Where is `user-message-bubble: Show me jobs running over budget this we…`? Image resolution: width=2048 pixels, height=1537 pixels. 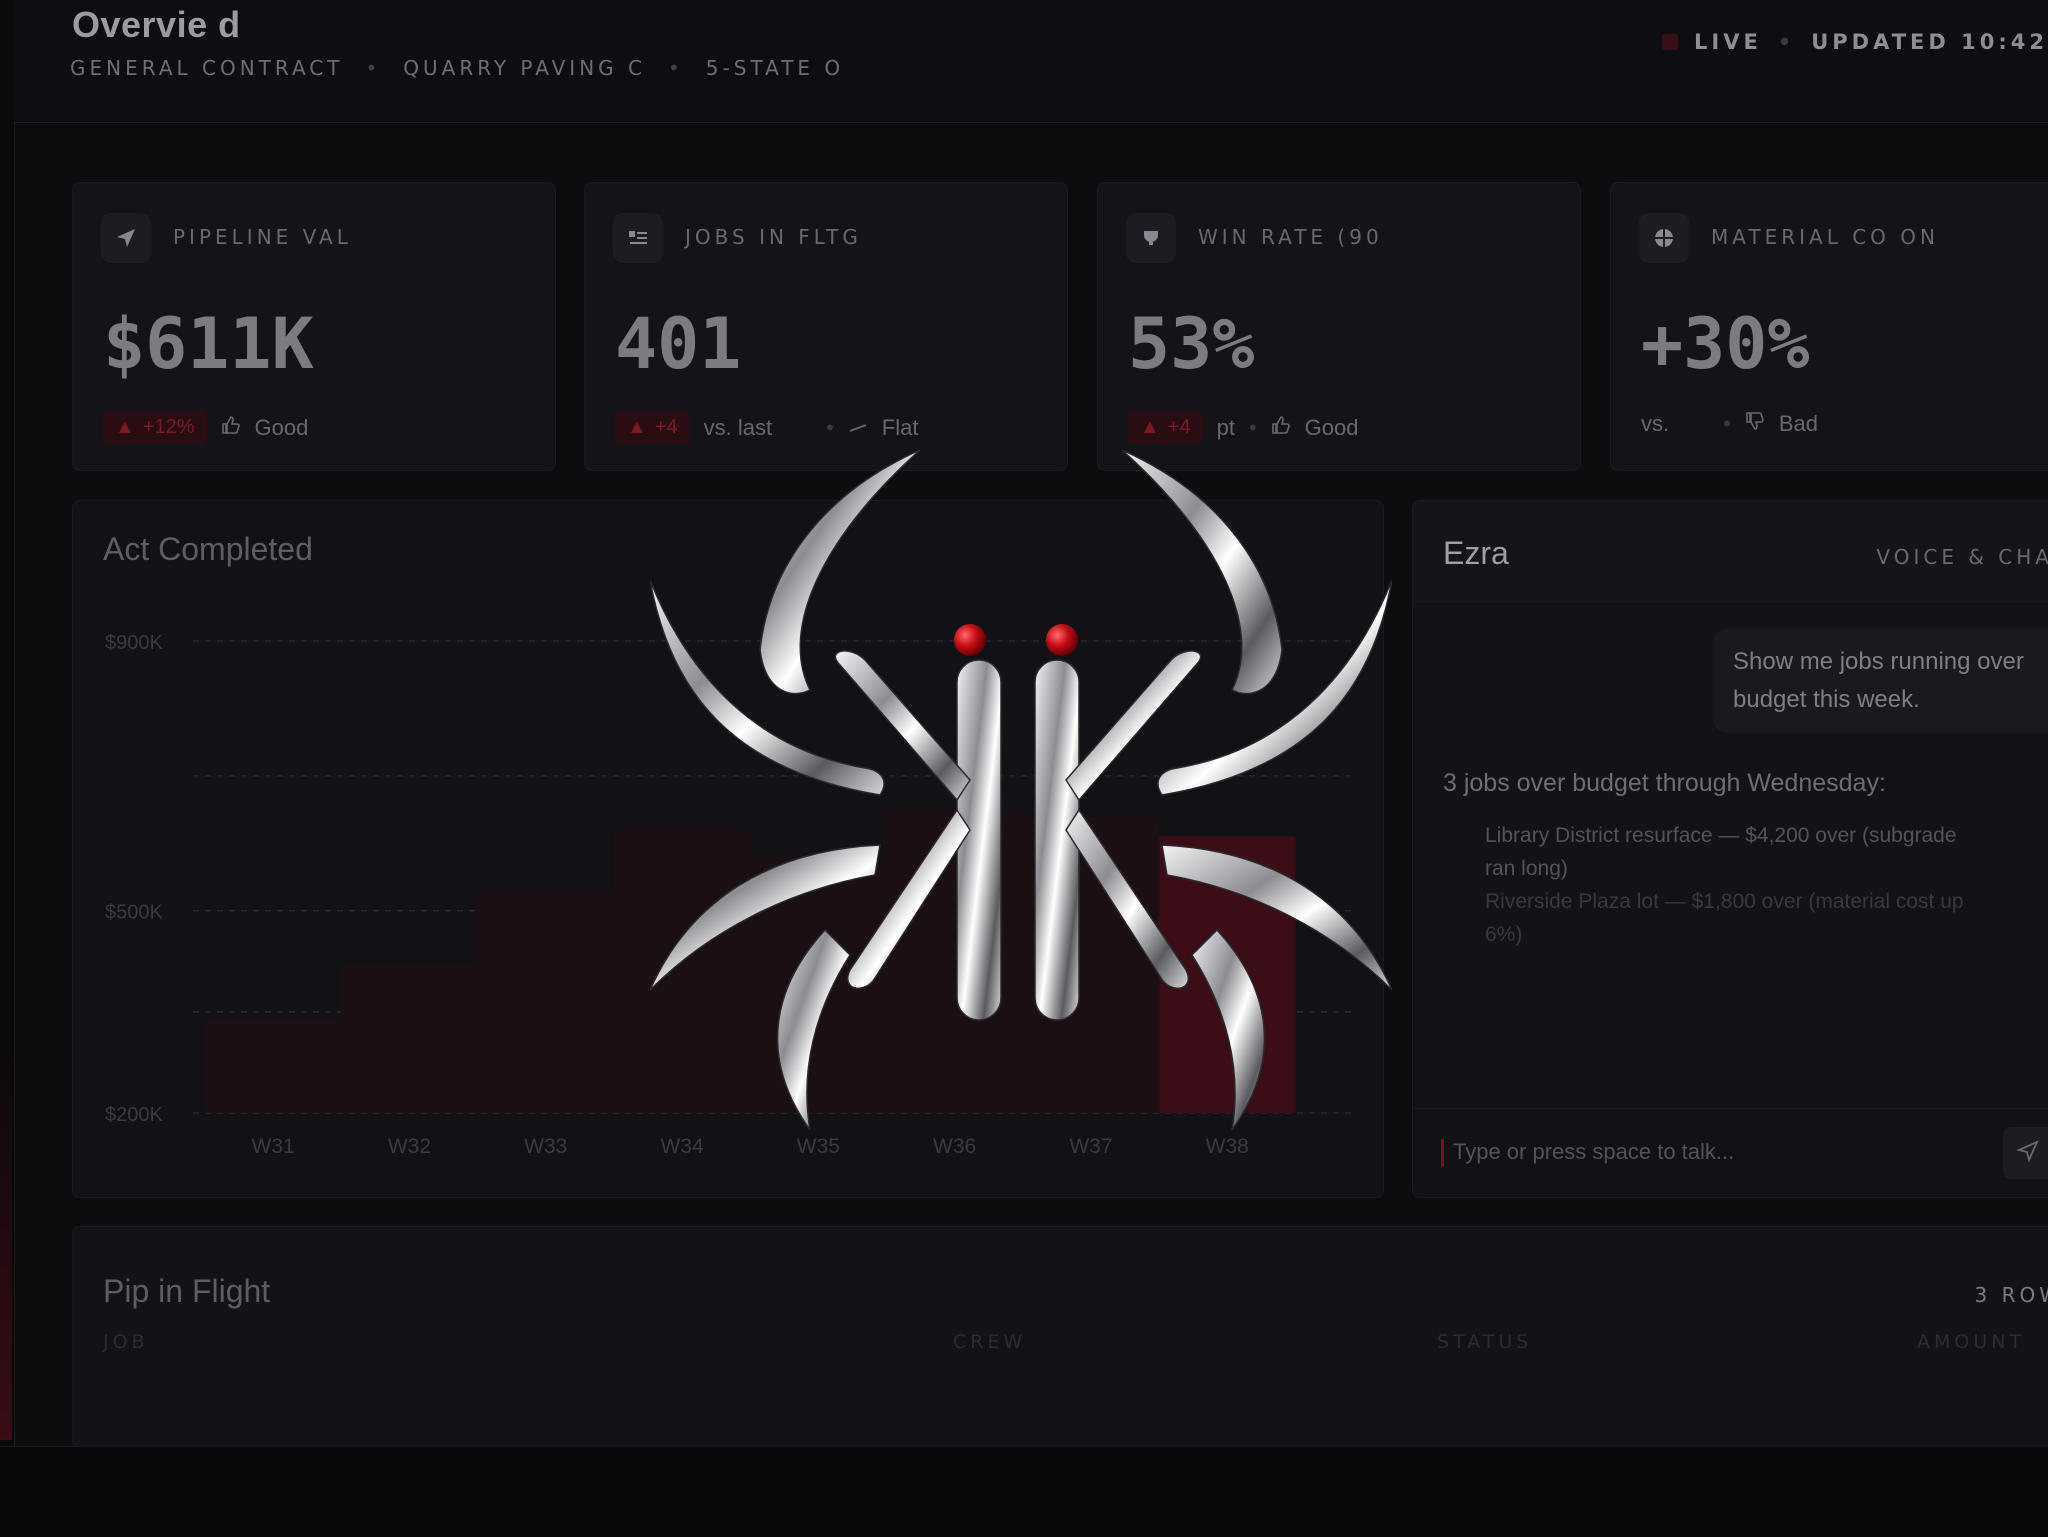 user-message-bubble: Show me jobs running over budget this we… is located at coordinates (1880, 681).